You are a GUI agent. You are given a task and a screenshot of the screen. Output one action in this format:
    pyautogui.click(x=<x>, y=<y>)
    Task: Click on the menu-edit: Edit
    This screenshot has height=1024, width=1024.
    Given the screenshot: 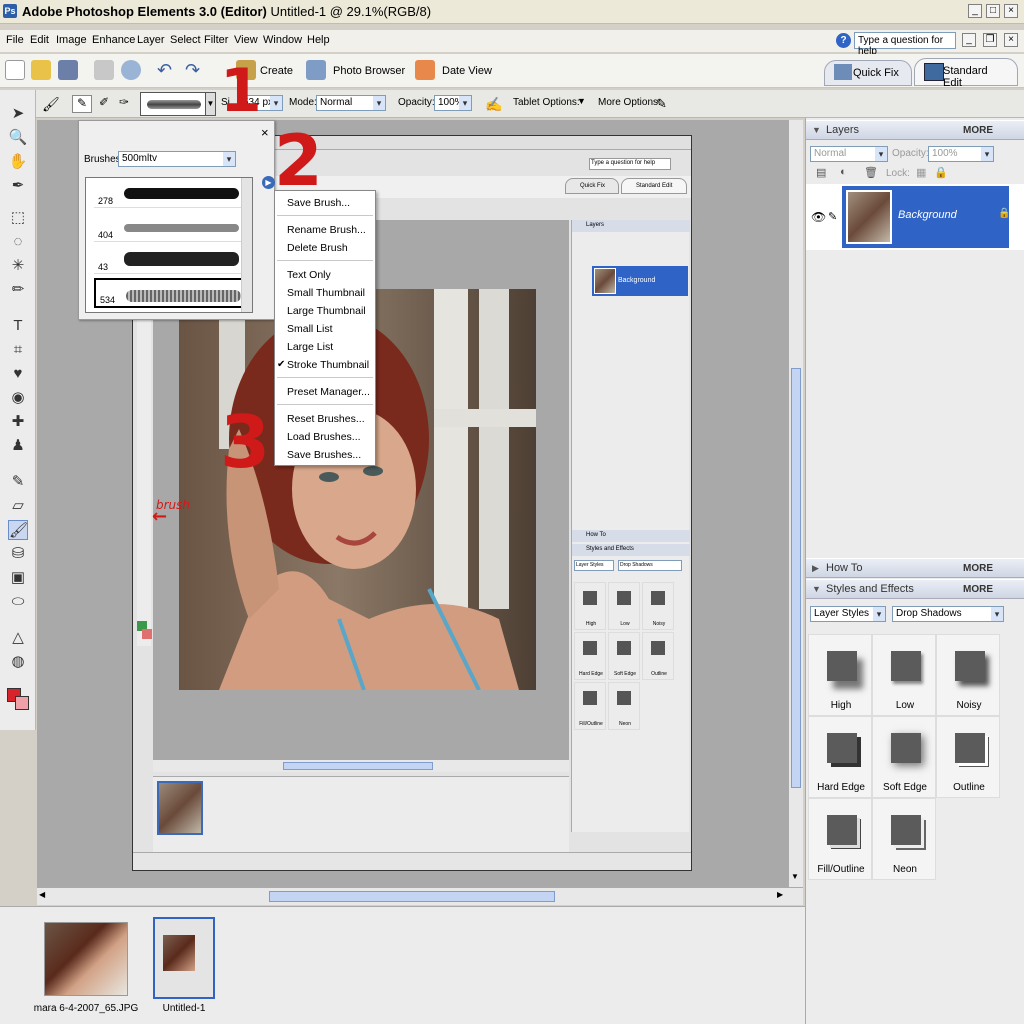 What is the action you would take?
    pyautogui.click(x=39, y=40)
    